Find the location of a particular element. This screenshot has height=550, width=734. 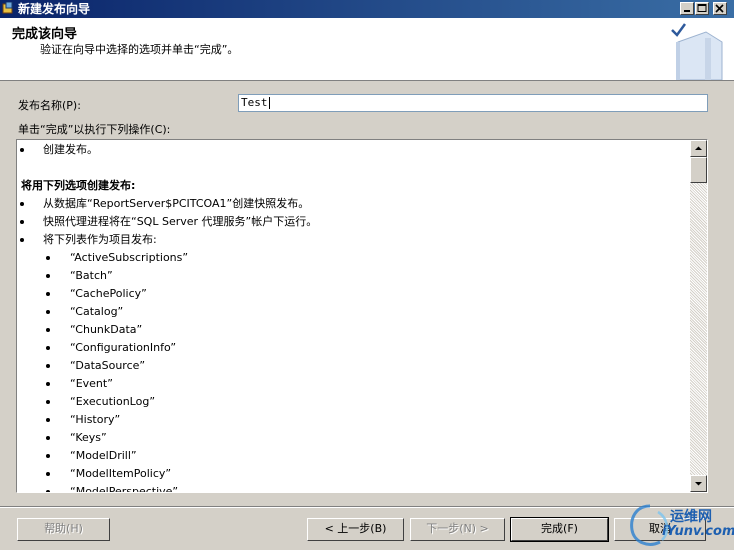

scroll-down-button is located at coordinates (698, 483).